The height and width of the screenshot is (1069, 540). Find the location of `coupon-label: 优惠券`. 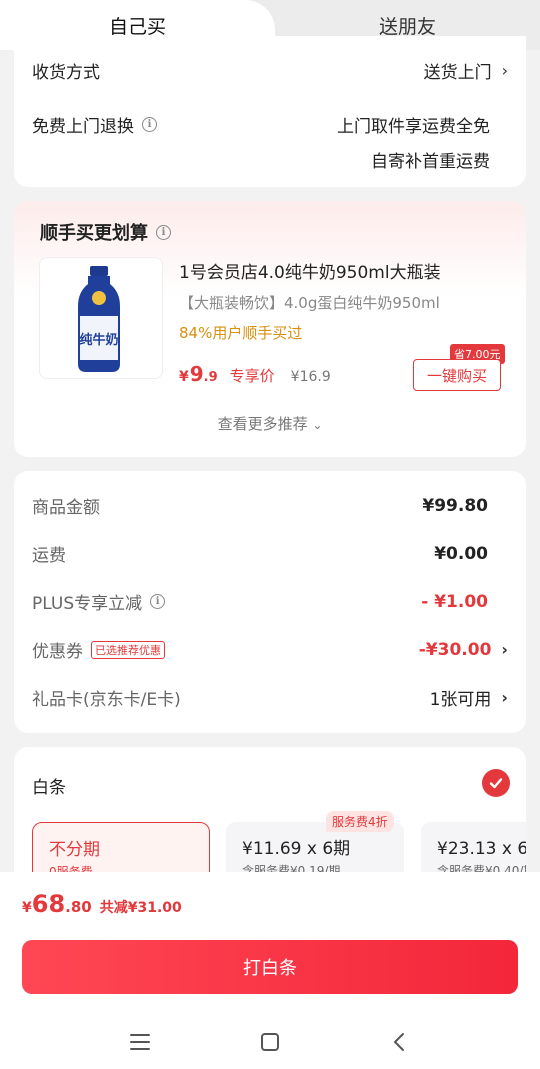

coupon-label: 优惠券 is located at coordinates (57, 652).